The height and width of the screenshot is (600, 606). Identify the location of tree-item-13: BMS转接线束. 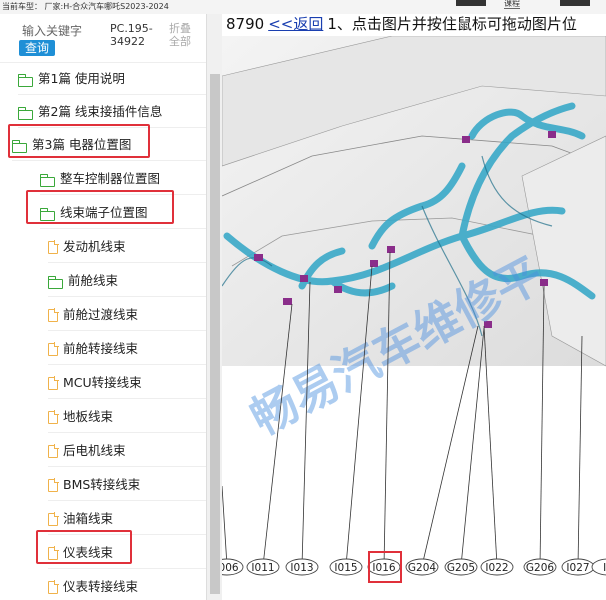
(127, 484).